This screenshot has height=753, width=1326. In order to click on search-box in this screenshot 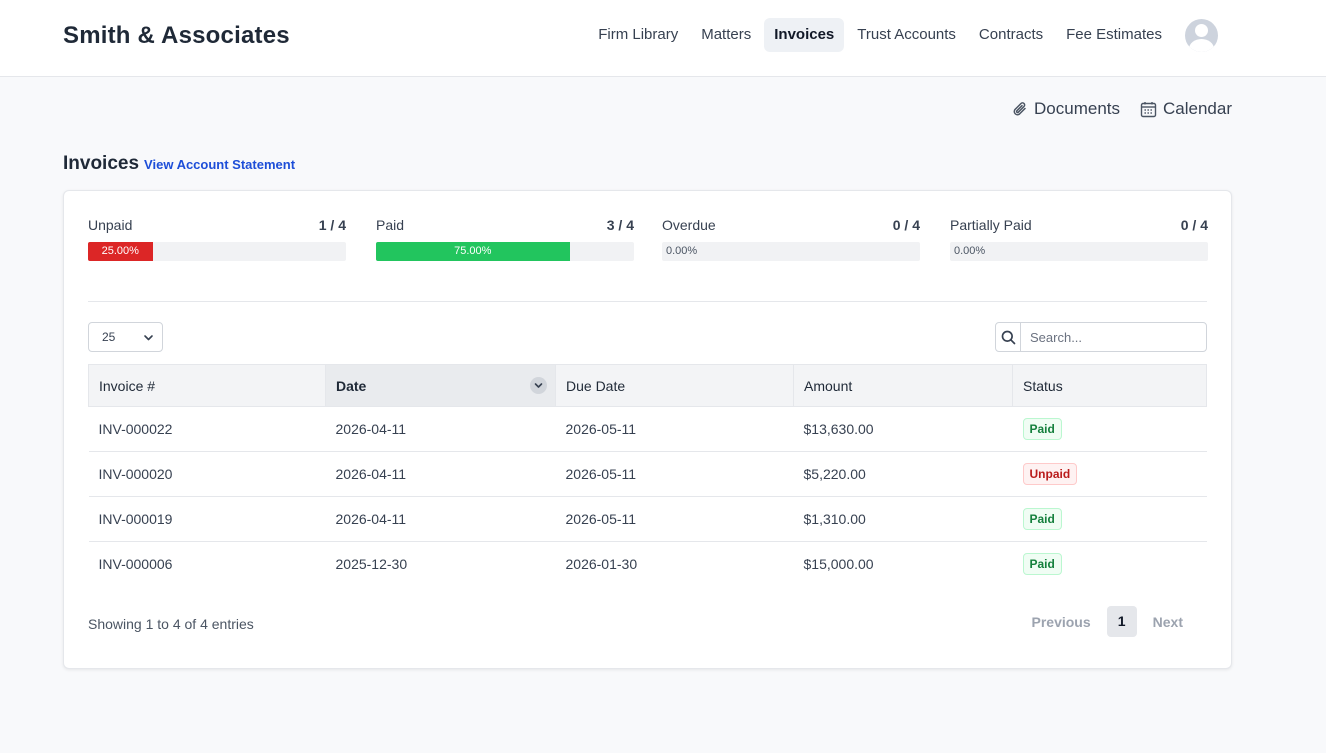, I will do `click(1101, 337)`.